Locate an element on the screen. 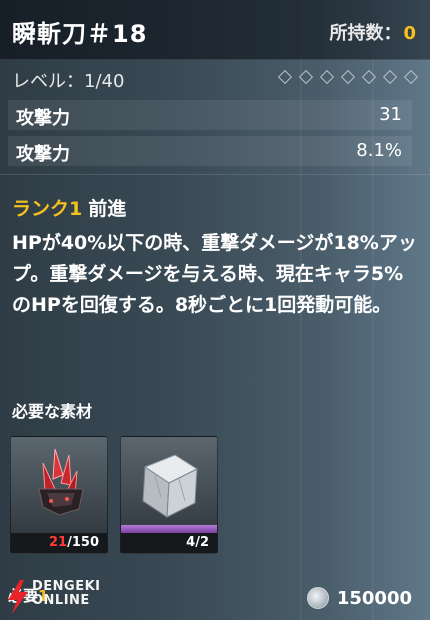 Image resolution: width=430 pixels, height=620 pixels. owned-label: 所持数： is located at coordinates (365, 33).